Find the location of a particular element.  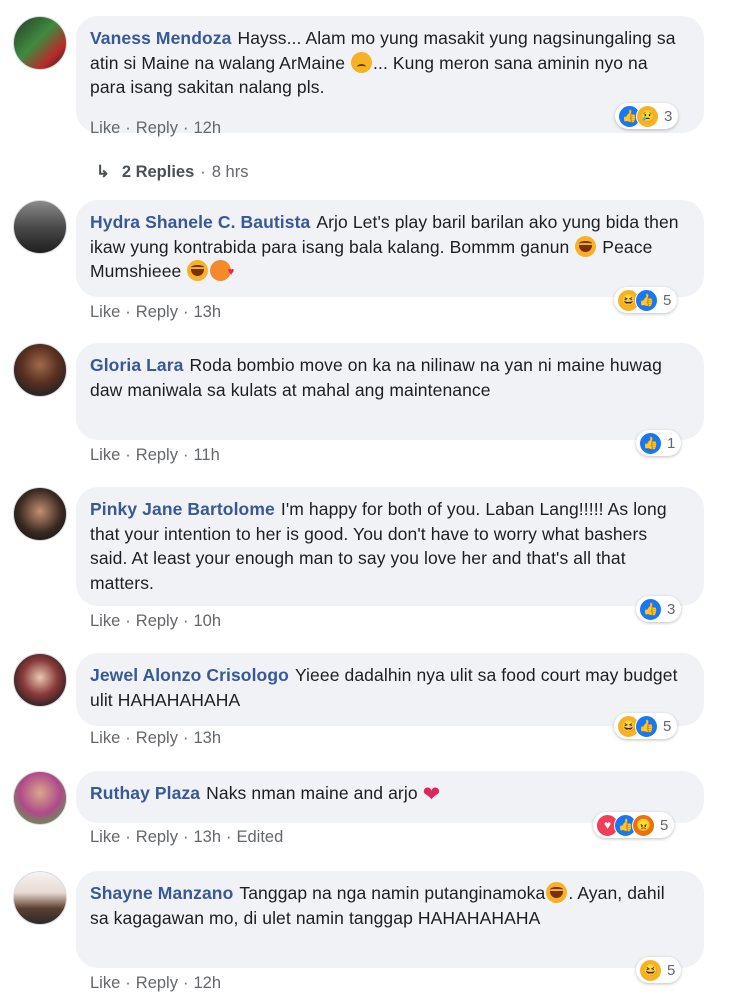

sad-reaction-icon: 😢 is located at coordinates (647, 116).